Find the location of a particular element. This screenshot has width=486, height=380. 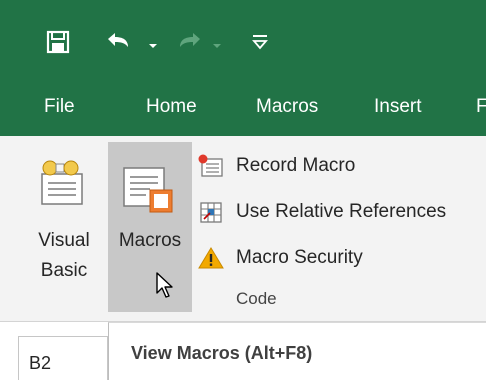

tooltip-title: View Macros (Alt+F8) is located at coordinates (222, 353).